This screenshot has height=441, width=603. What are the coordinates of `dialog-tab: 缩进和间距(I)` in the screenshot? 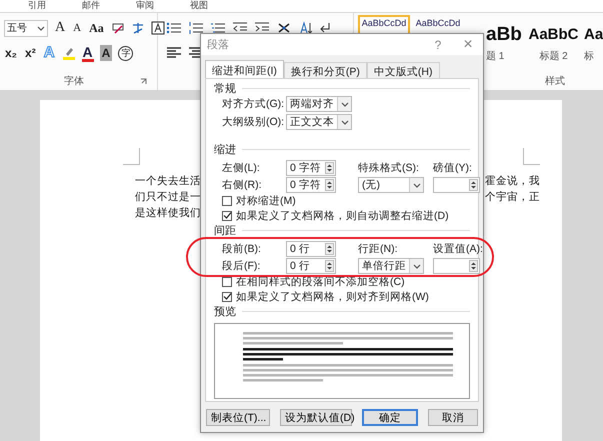 It's located at (244, 69).